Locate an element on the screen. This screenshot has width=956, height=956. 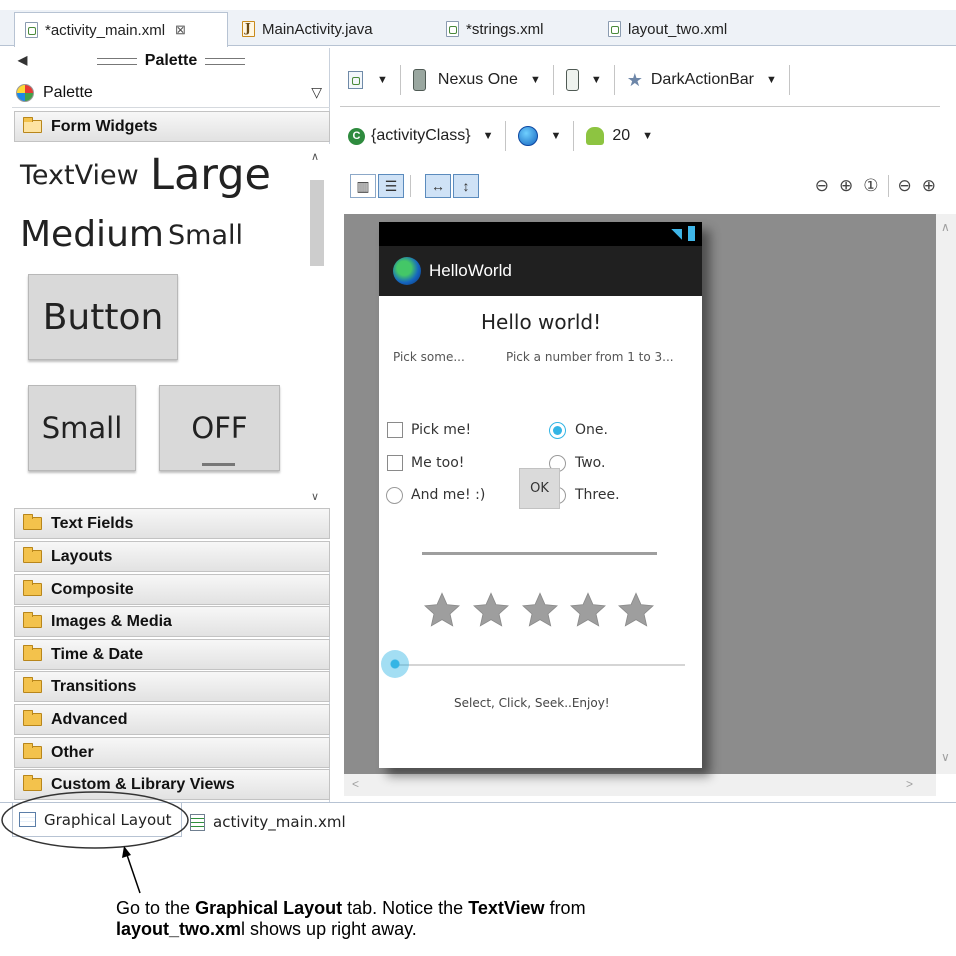
seekbar-track is located at coordinates (540, 665).